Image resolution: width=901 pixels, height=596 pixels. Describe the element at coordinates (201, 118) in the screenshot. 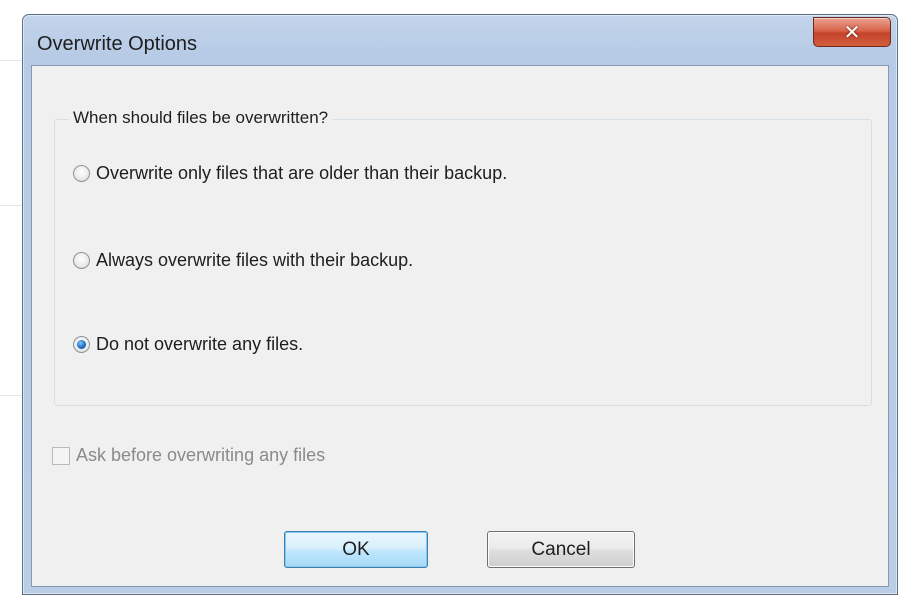

I see `groupbox-legend: When should files be overwritten?` at that location.